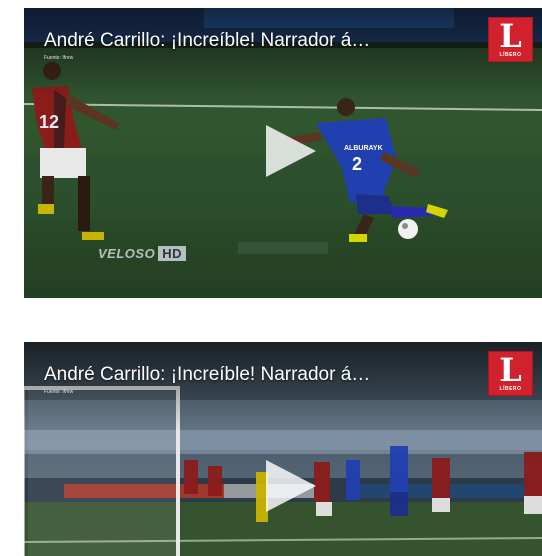  Describe the element at coordinates (49, 122) in the screenshot. I see `svg-text: 12` at that location.